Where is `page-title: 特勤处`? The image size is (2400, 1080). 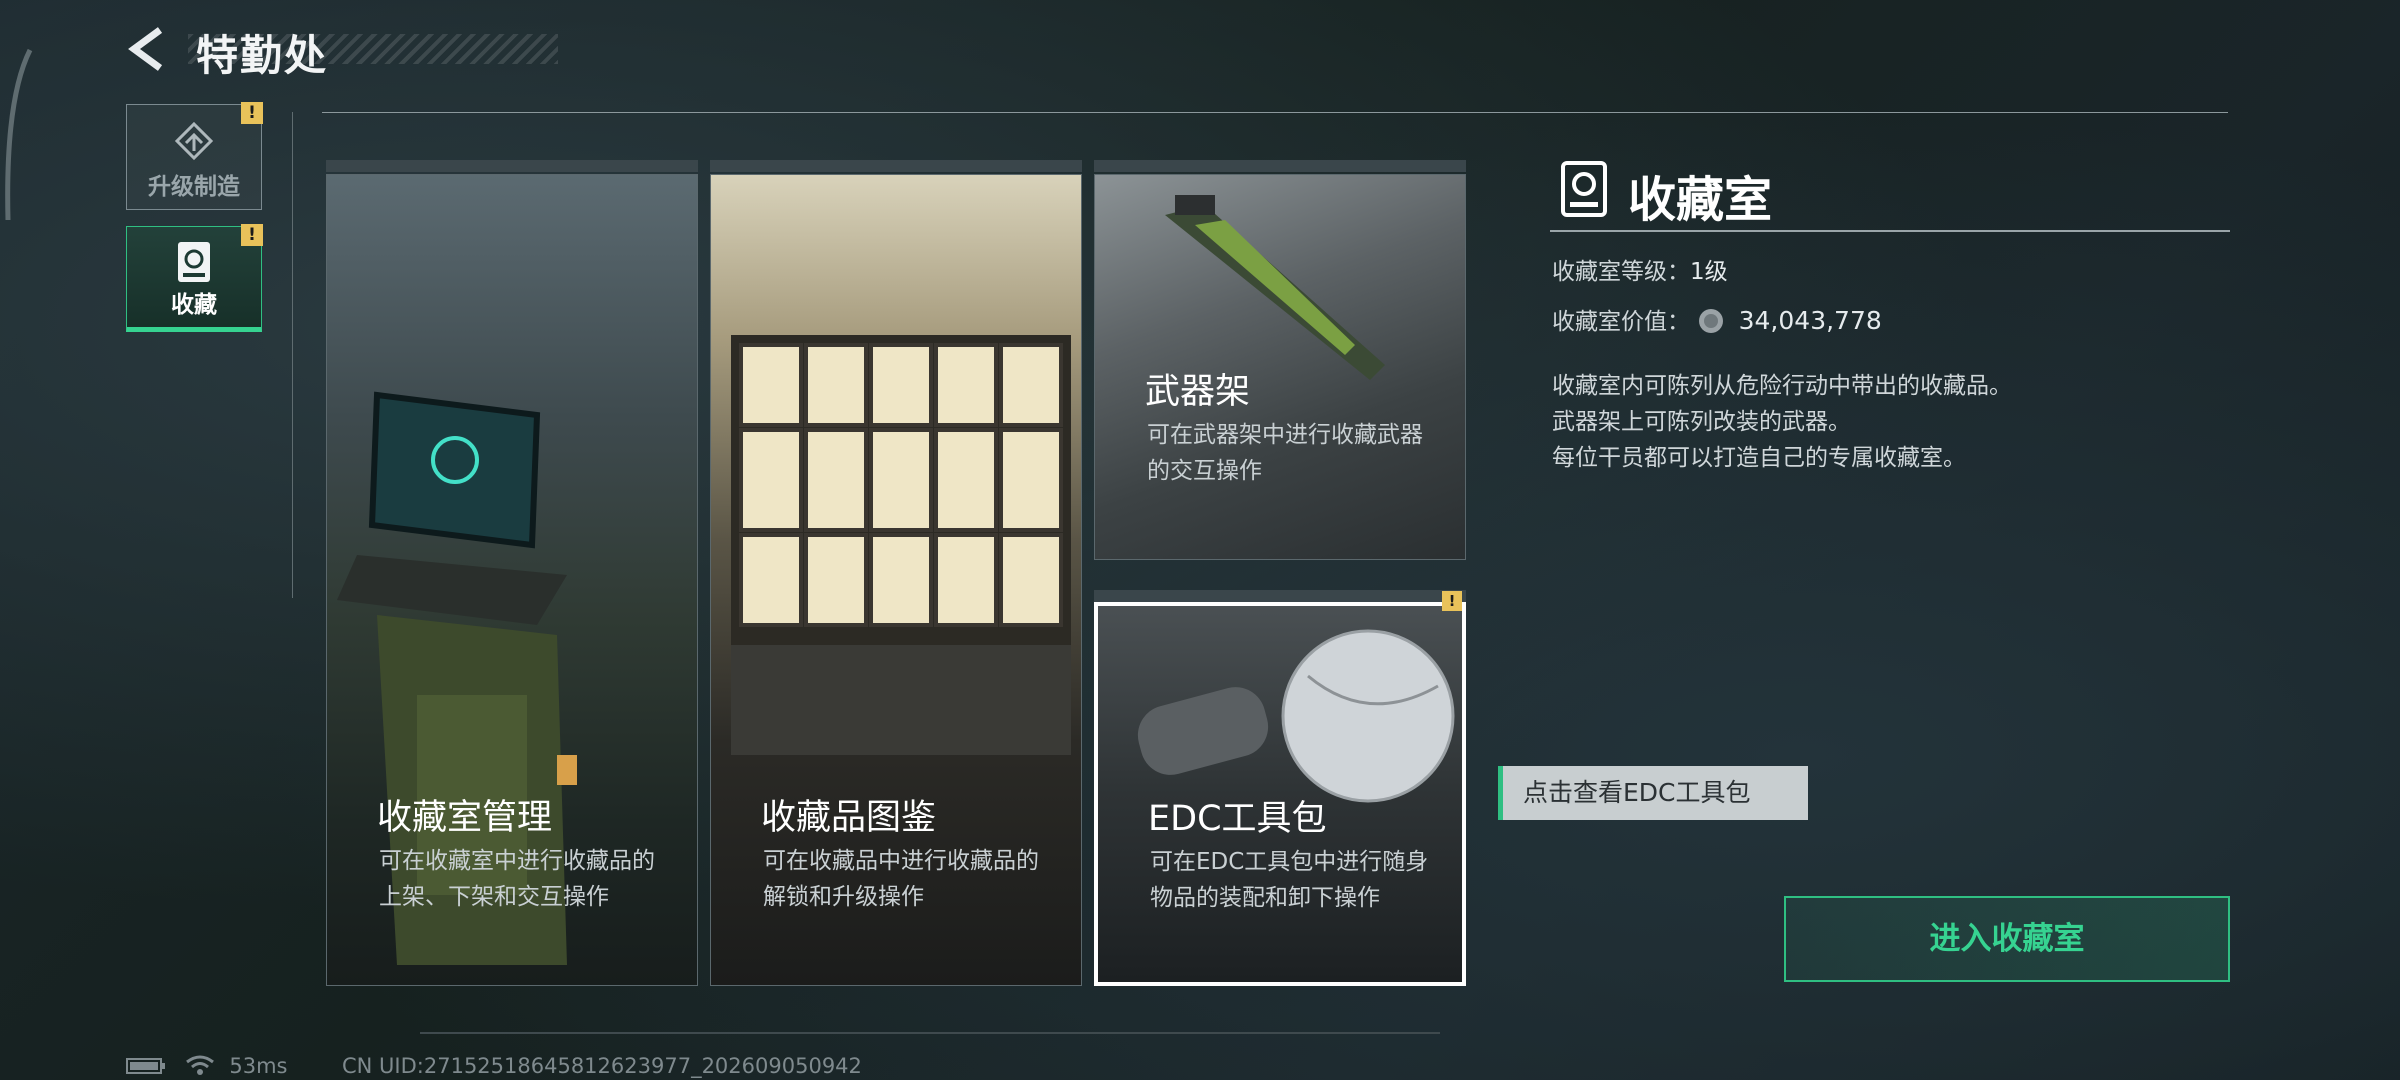
page-title: 特勤处 is located at coordinates (262, 55).